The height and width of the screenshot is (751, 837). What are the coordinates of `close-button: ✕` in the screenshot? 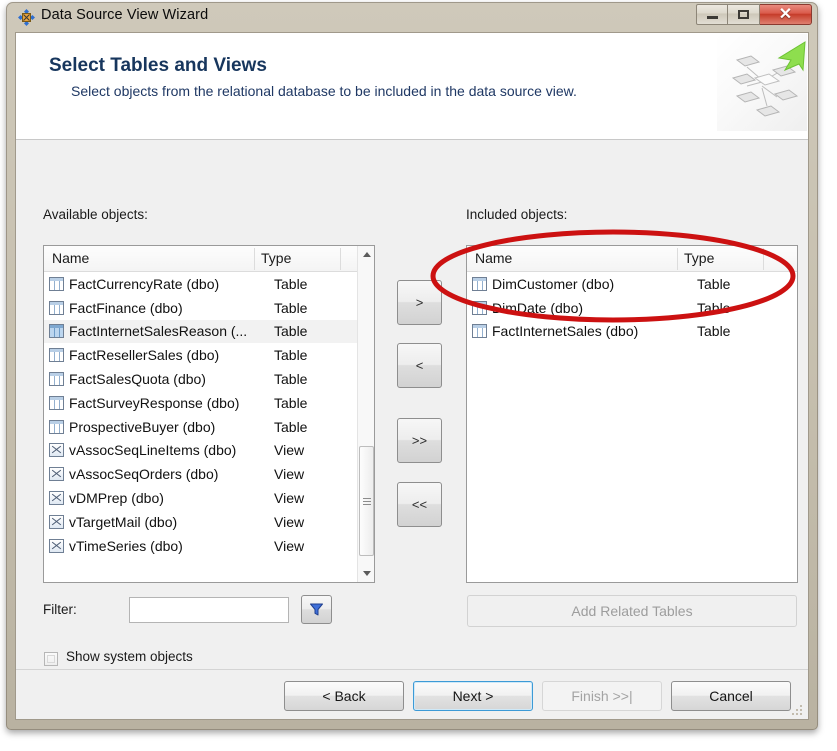 It's located at (786, 14).